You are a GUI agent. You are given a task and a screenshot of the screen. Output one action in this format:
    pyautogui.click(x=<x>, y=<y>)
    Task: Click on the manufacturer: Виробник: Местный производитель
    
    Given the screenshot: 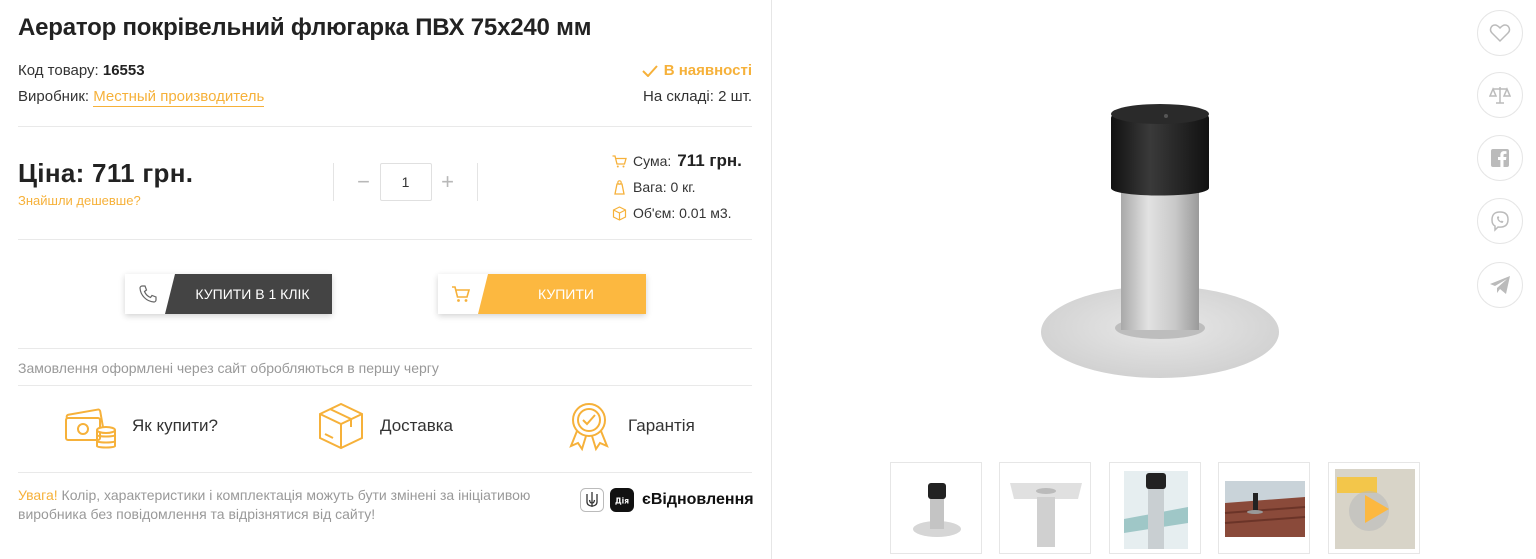 What is the action you would take?
    pyautogui.click(x=141, y=97)
    